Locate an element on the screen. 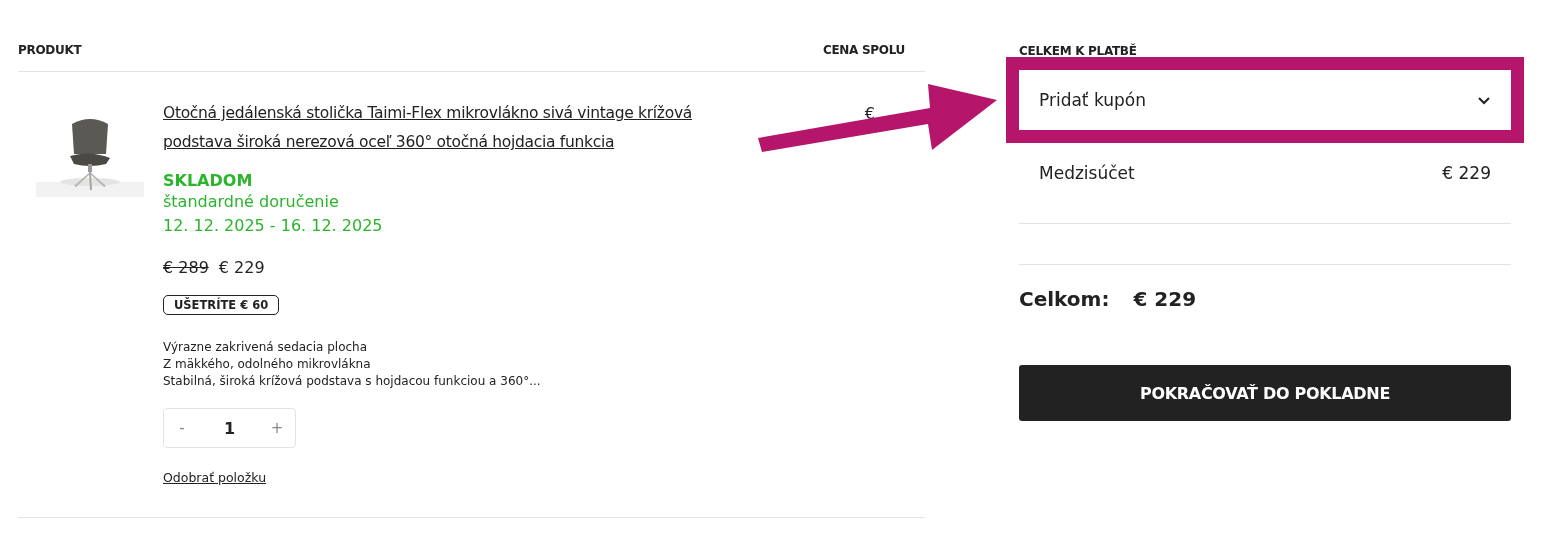 The height and width of the screenshot is (558, 1556). decrease-button: - is located at coordinates (182, 428).